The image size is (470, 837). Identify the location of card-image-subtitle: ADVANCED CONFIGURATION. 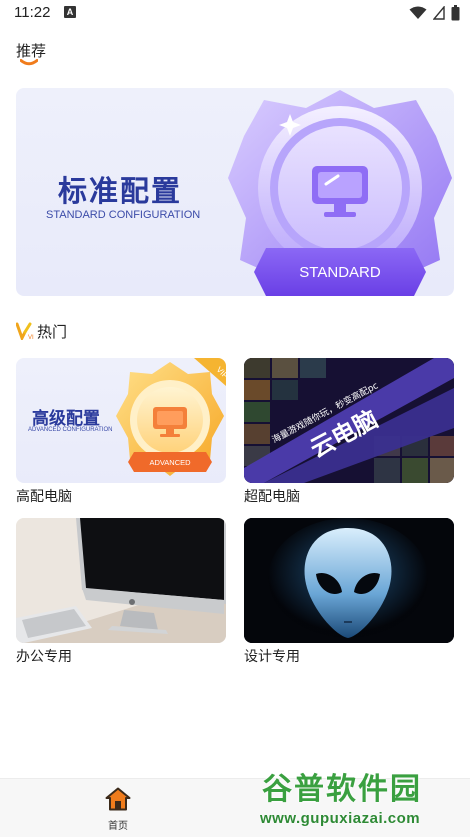
(70, 430).